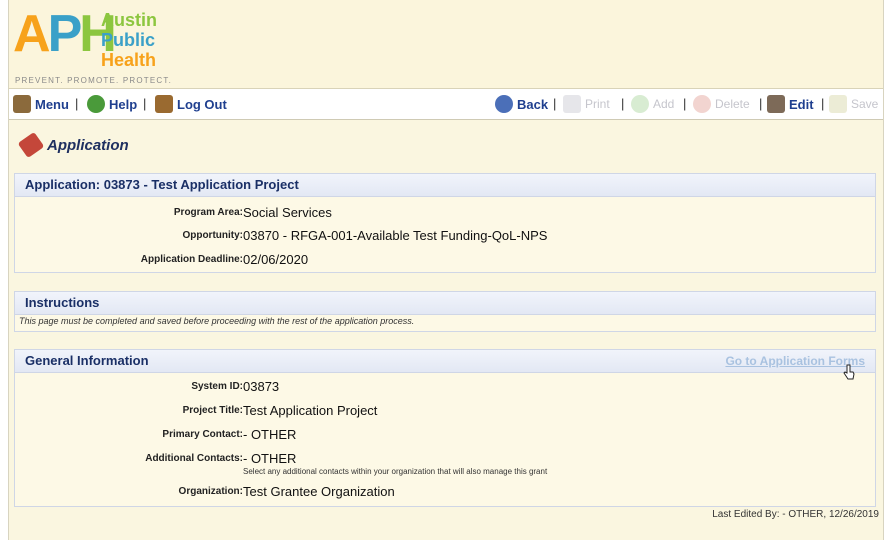 This screenshot has width=886, height=540. Describe the element at coordinates (572, 104) in the screenshot. I see `print-icon` at that location.